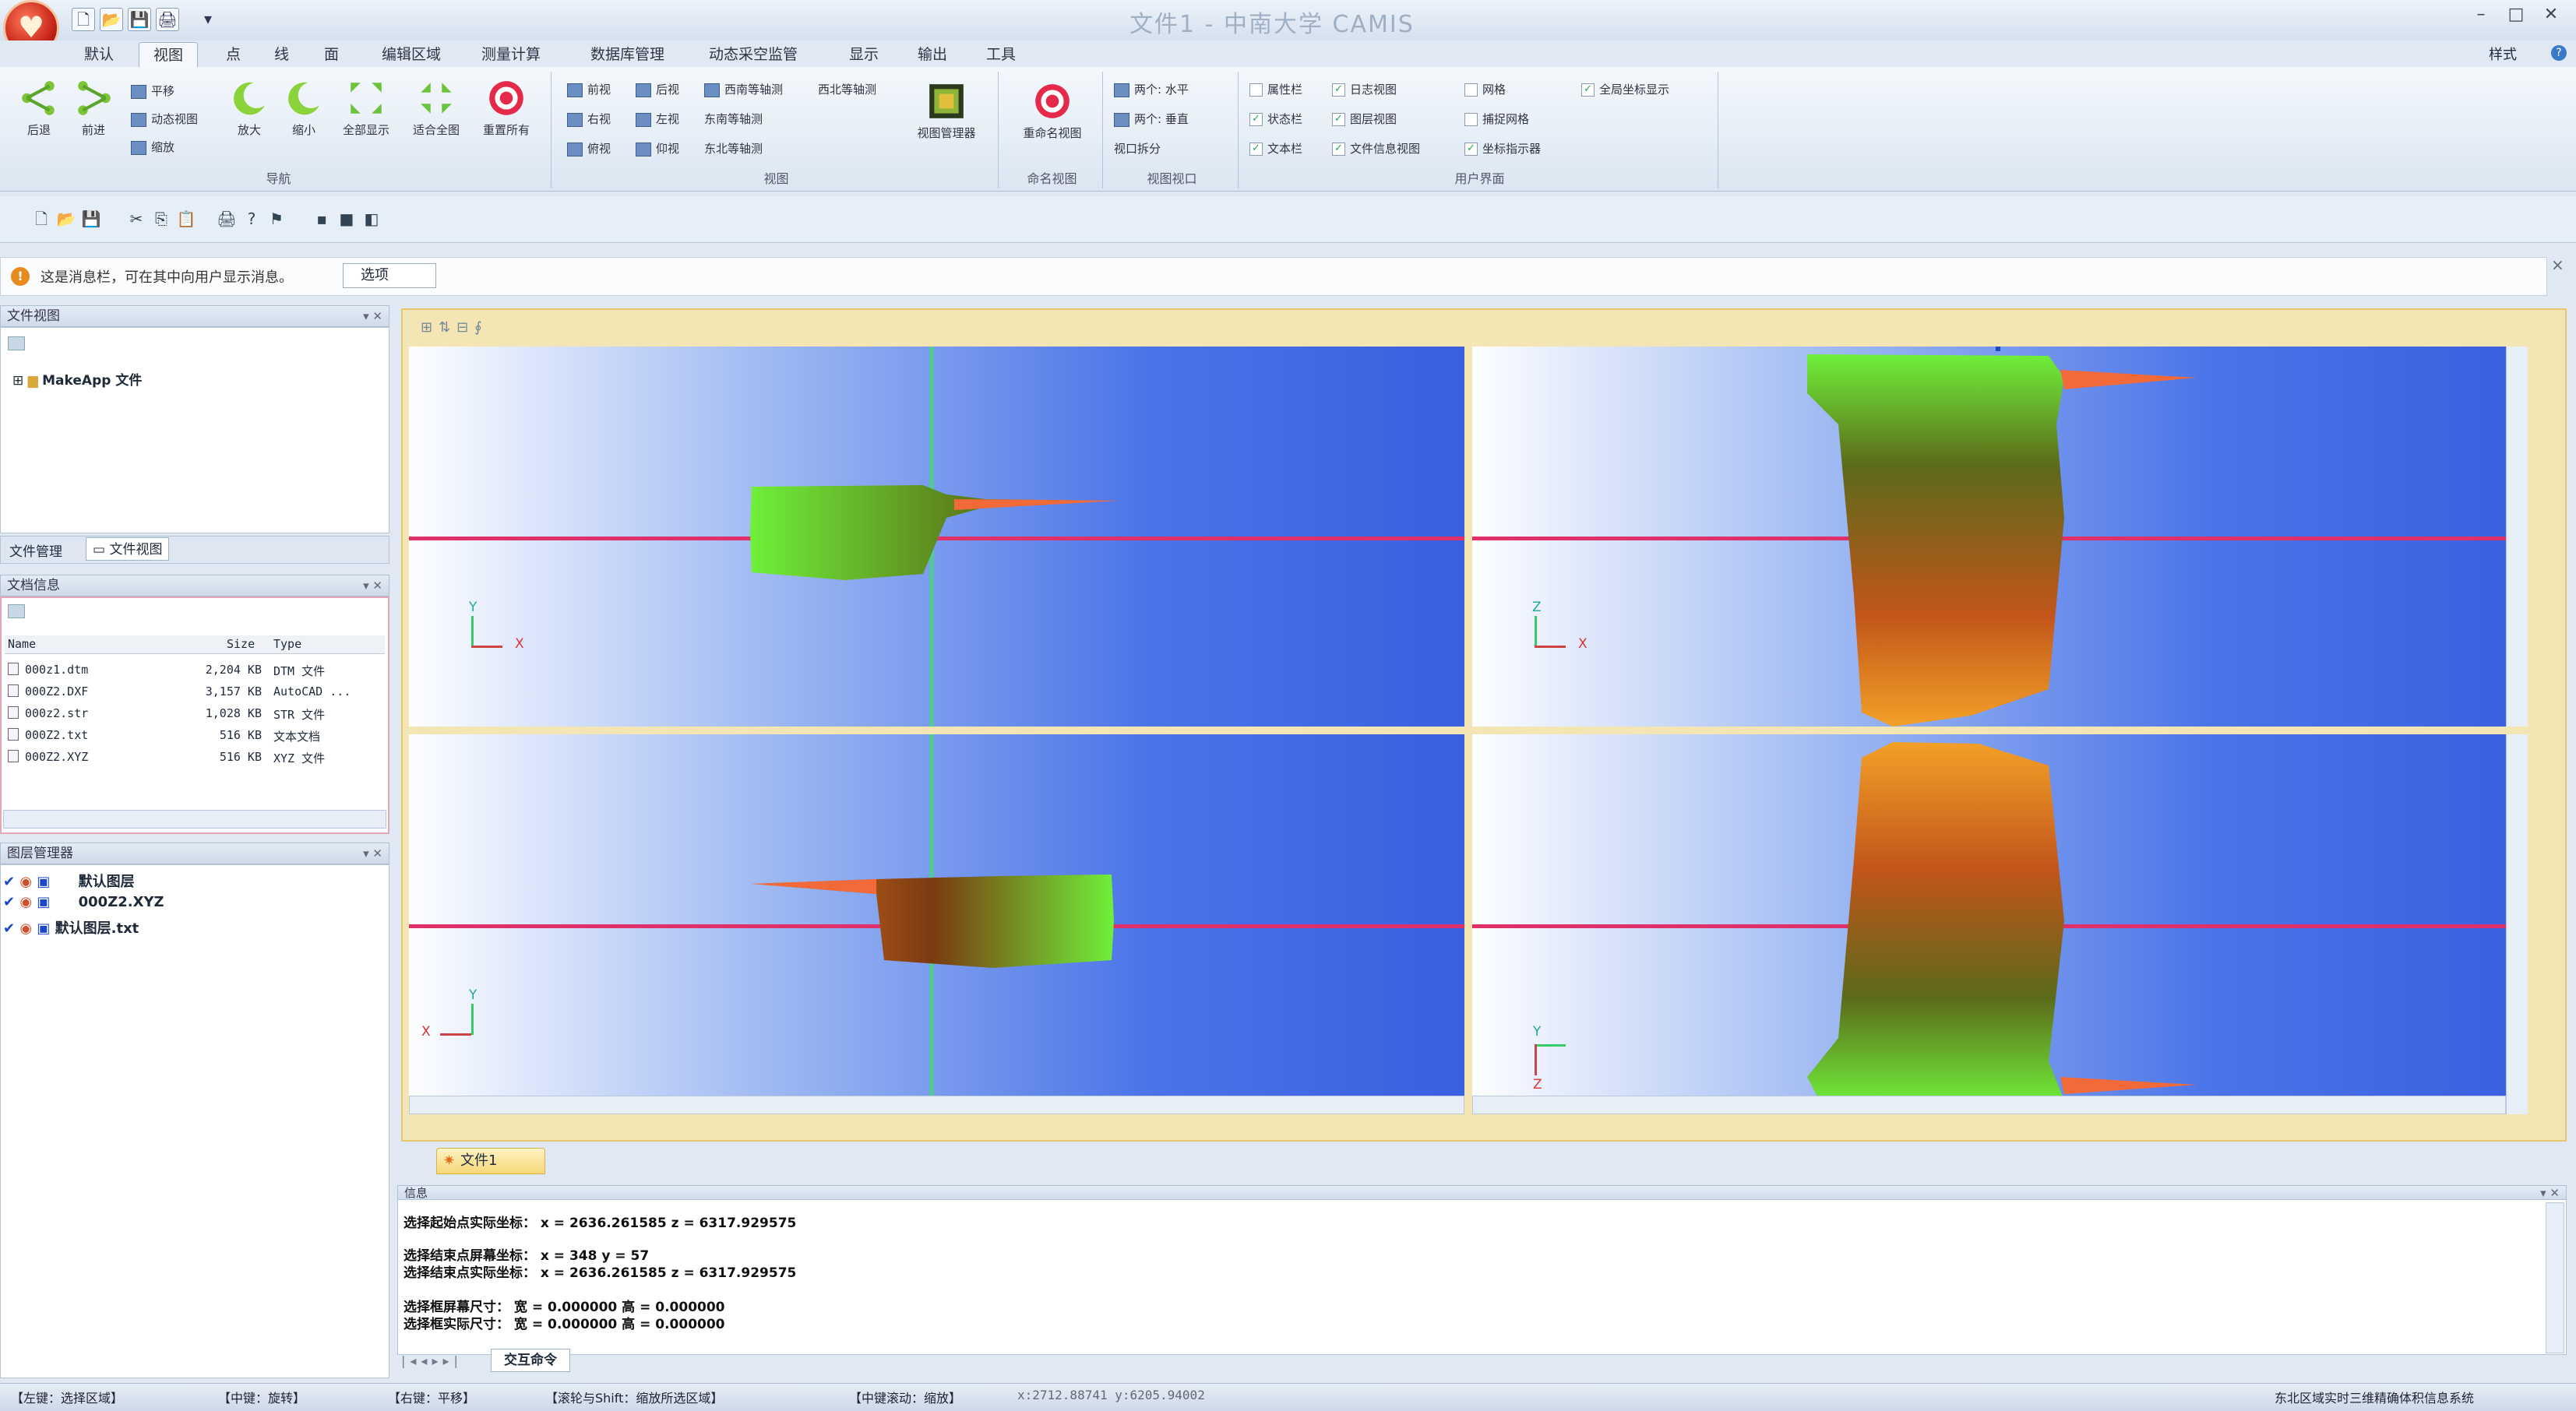 This screenshot has width=2576, height=1411. Describe the element at coordinates (152, 91) in the screenshot. I see `pan-button: 平移` at that location.